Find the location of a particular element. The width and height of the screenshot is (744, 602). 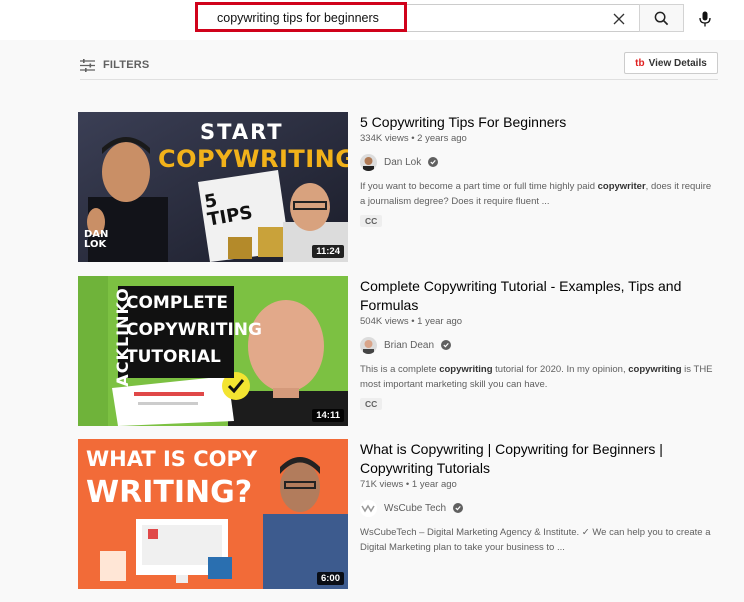

microphone-icon is located at coordinates (705, 19).